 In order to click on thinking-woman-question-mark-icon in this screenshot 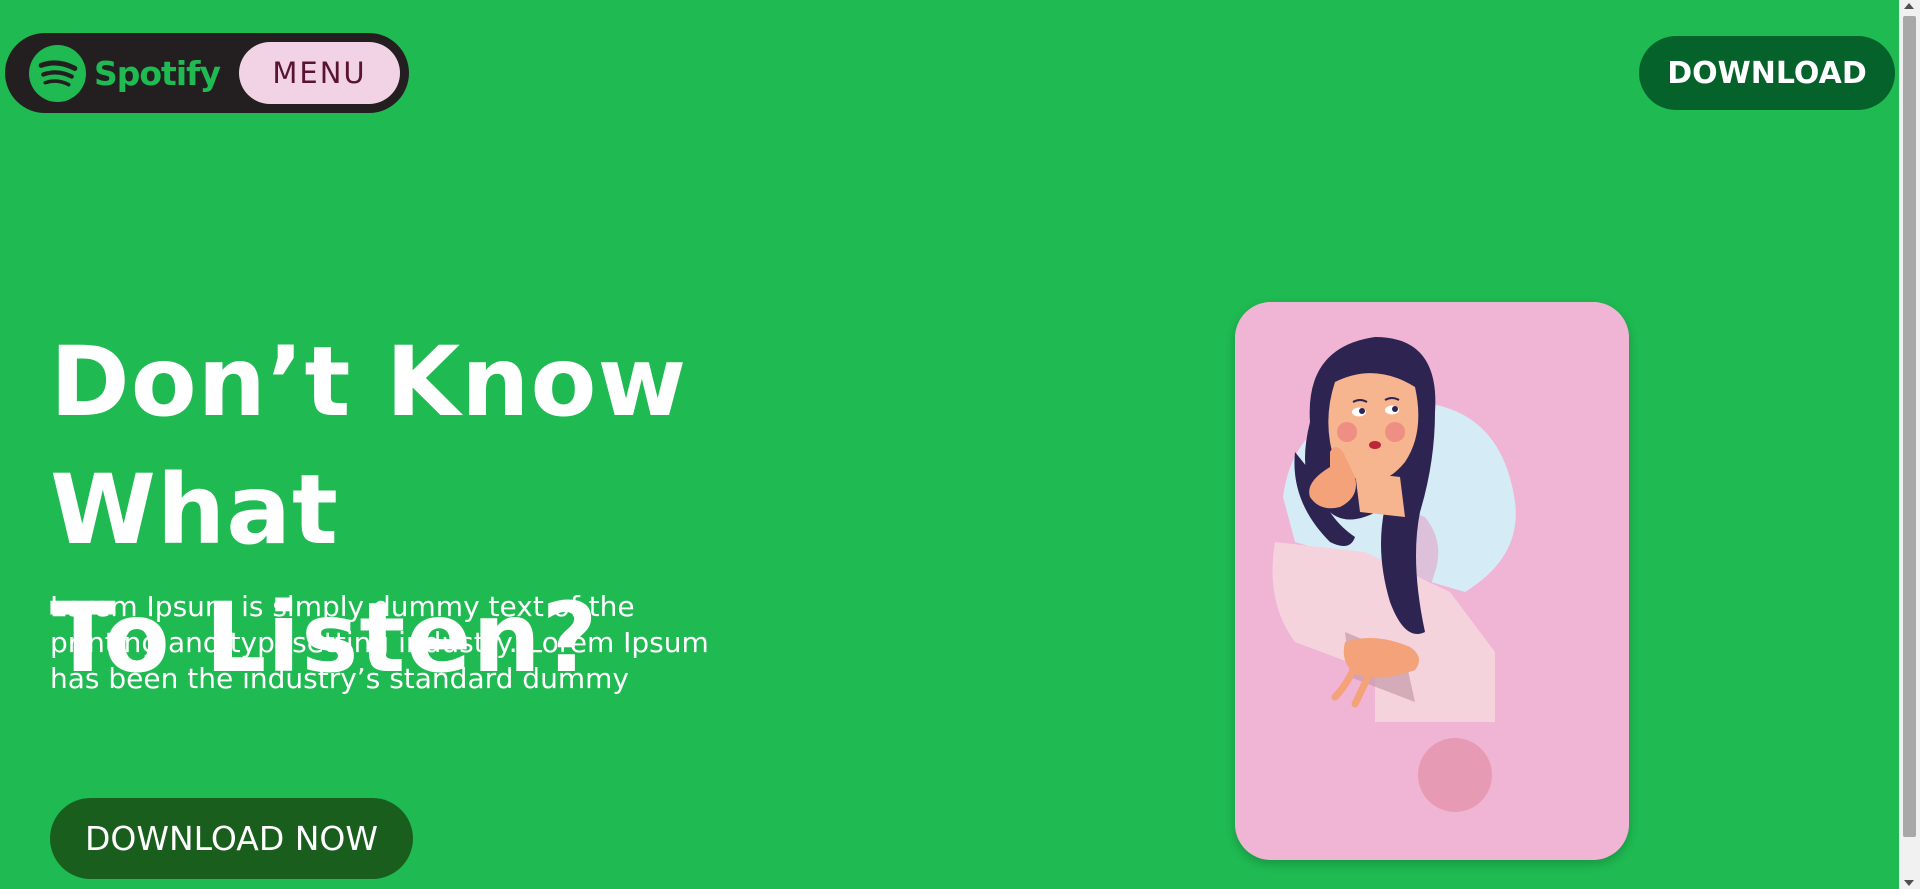, I will do `click(1432, 581)`.